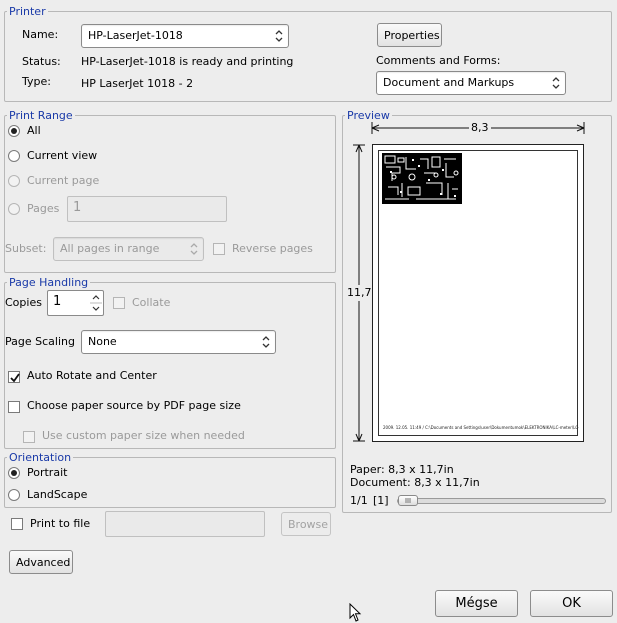 This screenshot has height=623, width=617. I want to click on collate-checkbox, so click(119, 303).